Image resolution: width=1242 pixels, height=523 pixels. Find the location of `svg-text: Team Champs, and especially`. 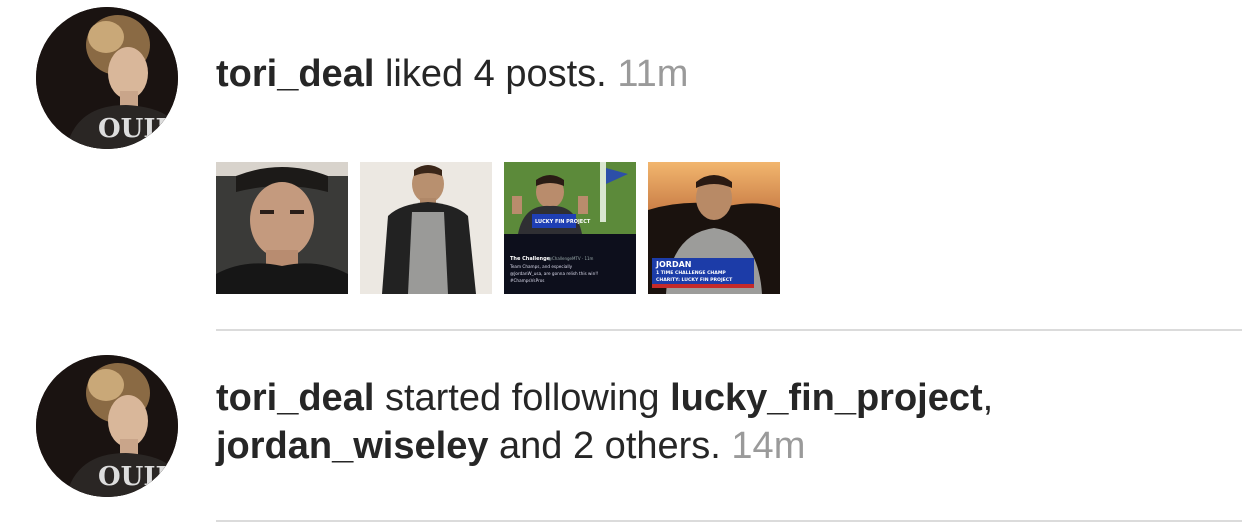

svg-text: Team Champs, and especially is located at coordinates (541, 266).